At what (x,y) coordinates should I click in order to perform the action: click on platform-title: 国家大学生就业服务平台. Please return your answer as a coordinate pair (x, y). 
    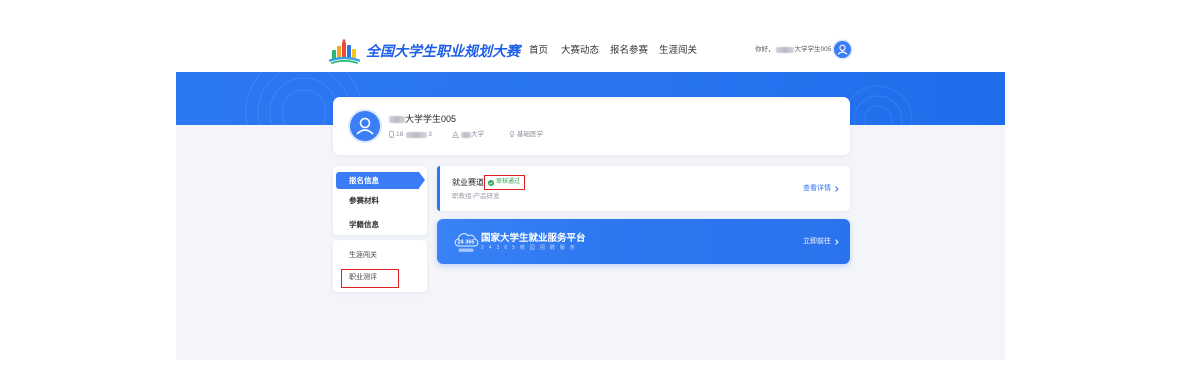
    Looking at the image, I should click on (533, 238).